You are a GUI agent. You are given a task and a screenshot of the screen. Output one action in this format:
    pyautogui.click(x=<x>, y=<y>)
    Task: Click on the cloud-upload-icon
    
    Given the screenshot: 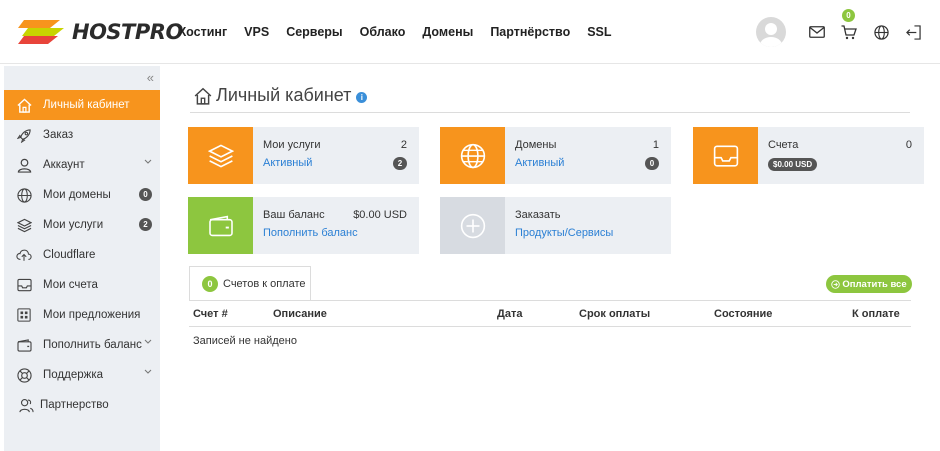 What is the action you would take?
    pyautogui.click(x=24, y=255)
    